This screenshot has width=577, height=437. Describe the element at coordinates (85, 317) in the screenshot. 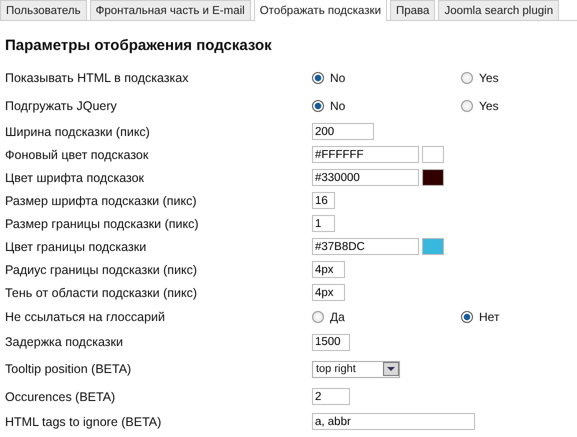

I see `field-label: Не ссылаться на глоссарий` at that location.